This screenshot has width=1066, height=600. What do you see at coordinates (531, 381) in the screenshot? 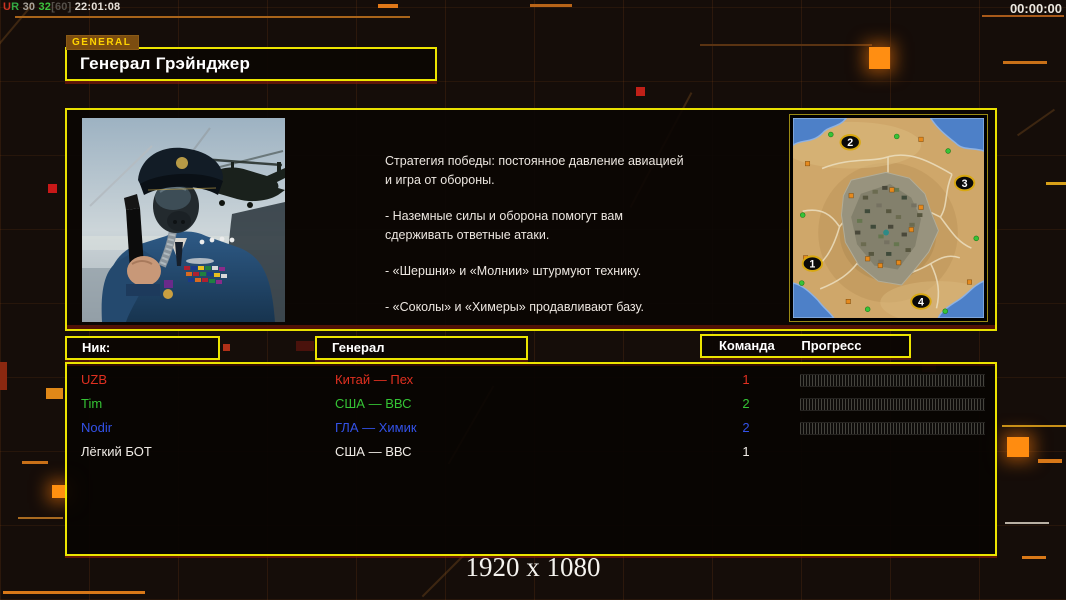
I see `player-row: UZB Китай — Пех 1` at bounding box center [531, 381].